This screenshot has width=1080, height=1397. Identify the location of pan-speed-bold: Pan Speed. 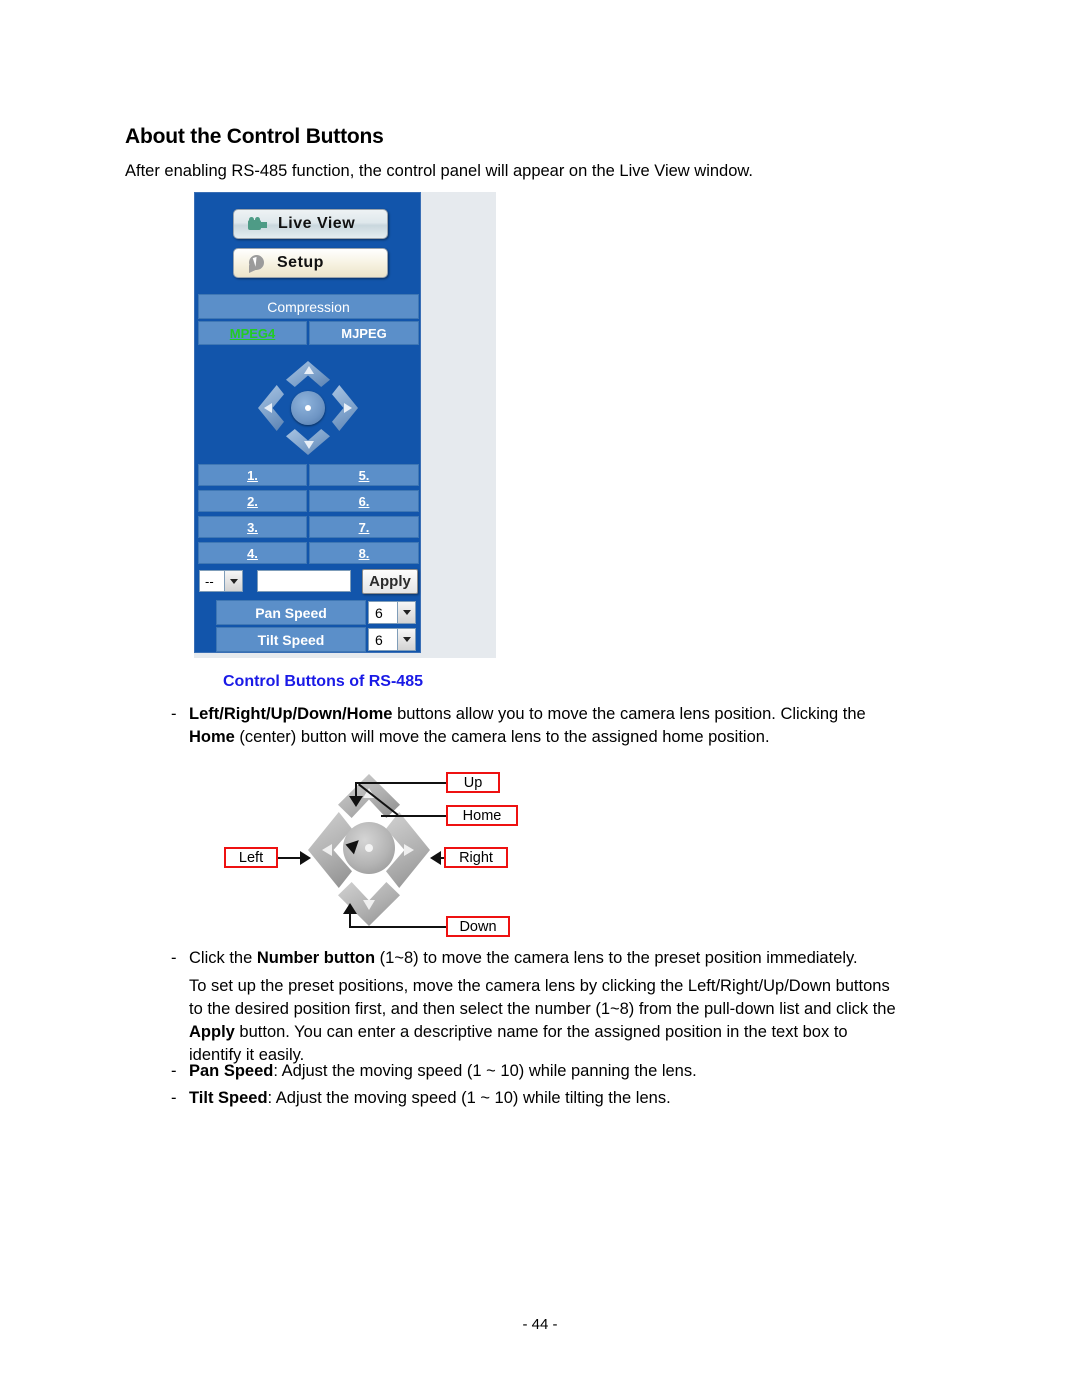
(231, 1071).